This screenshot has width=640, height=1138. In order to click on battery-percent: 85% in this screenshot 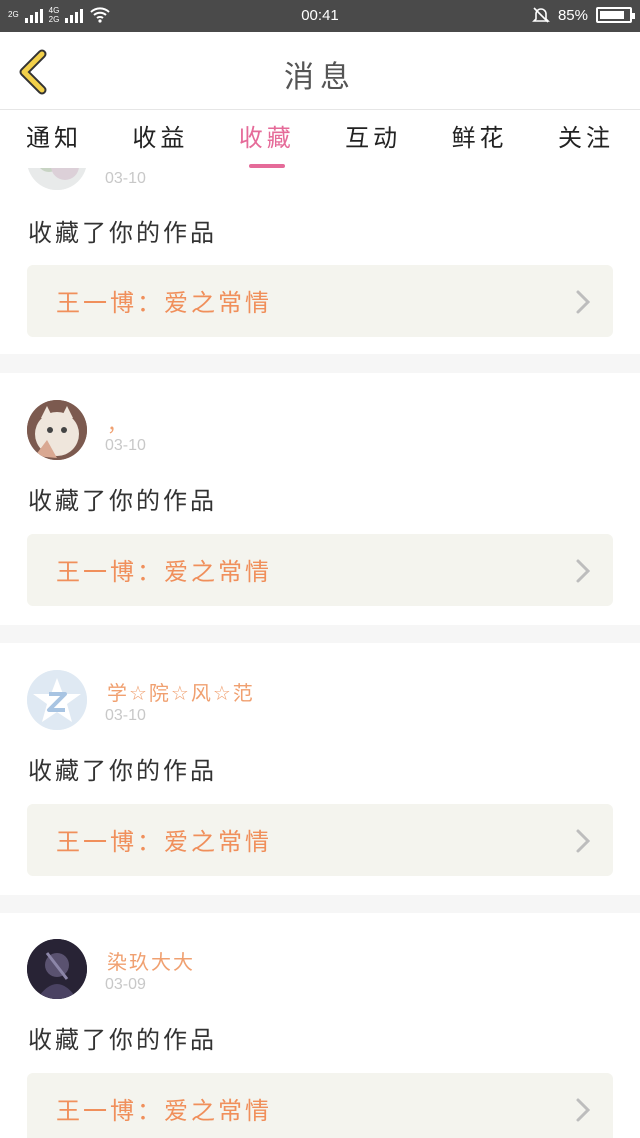, I will do `click(572, 15)`.